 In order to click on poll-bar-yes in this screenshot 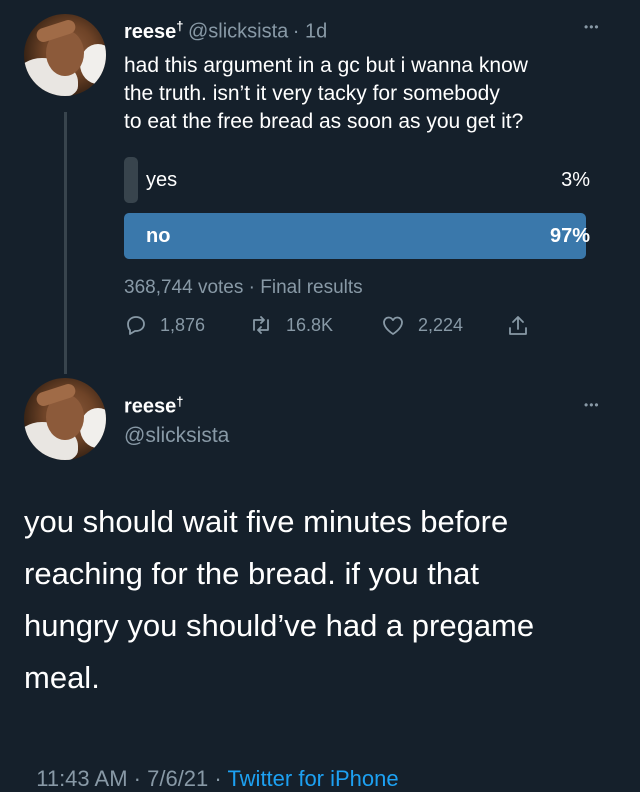, I will do `click(131, 180)`.